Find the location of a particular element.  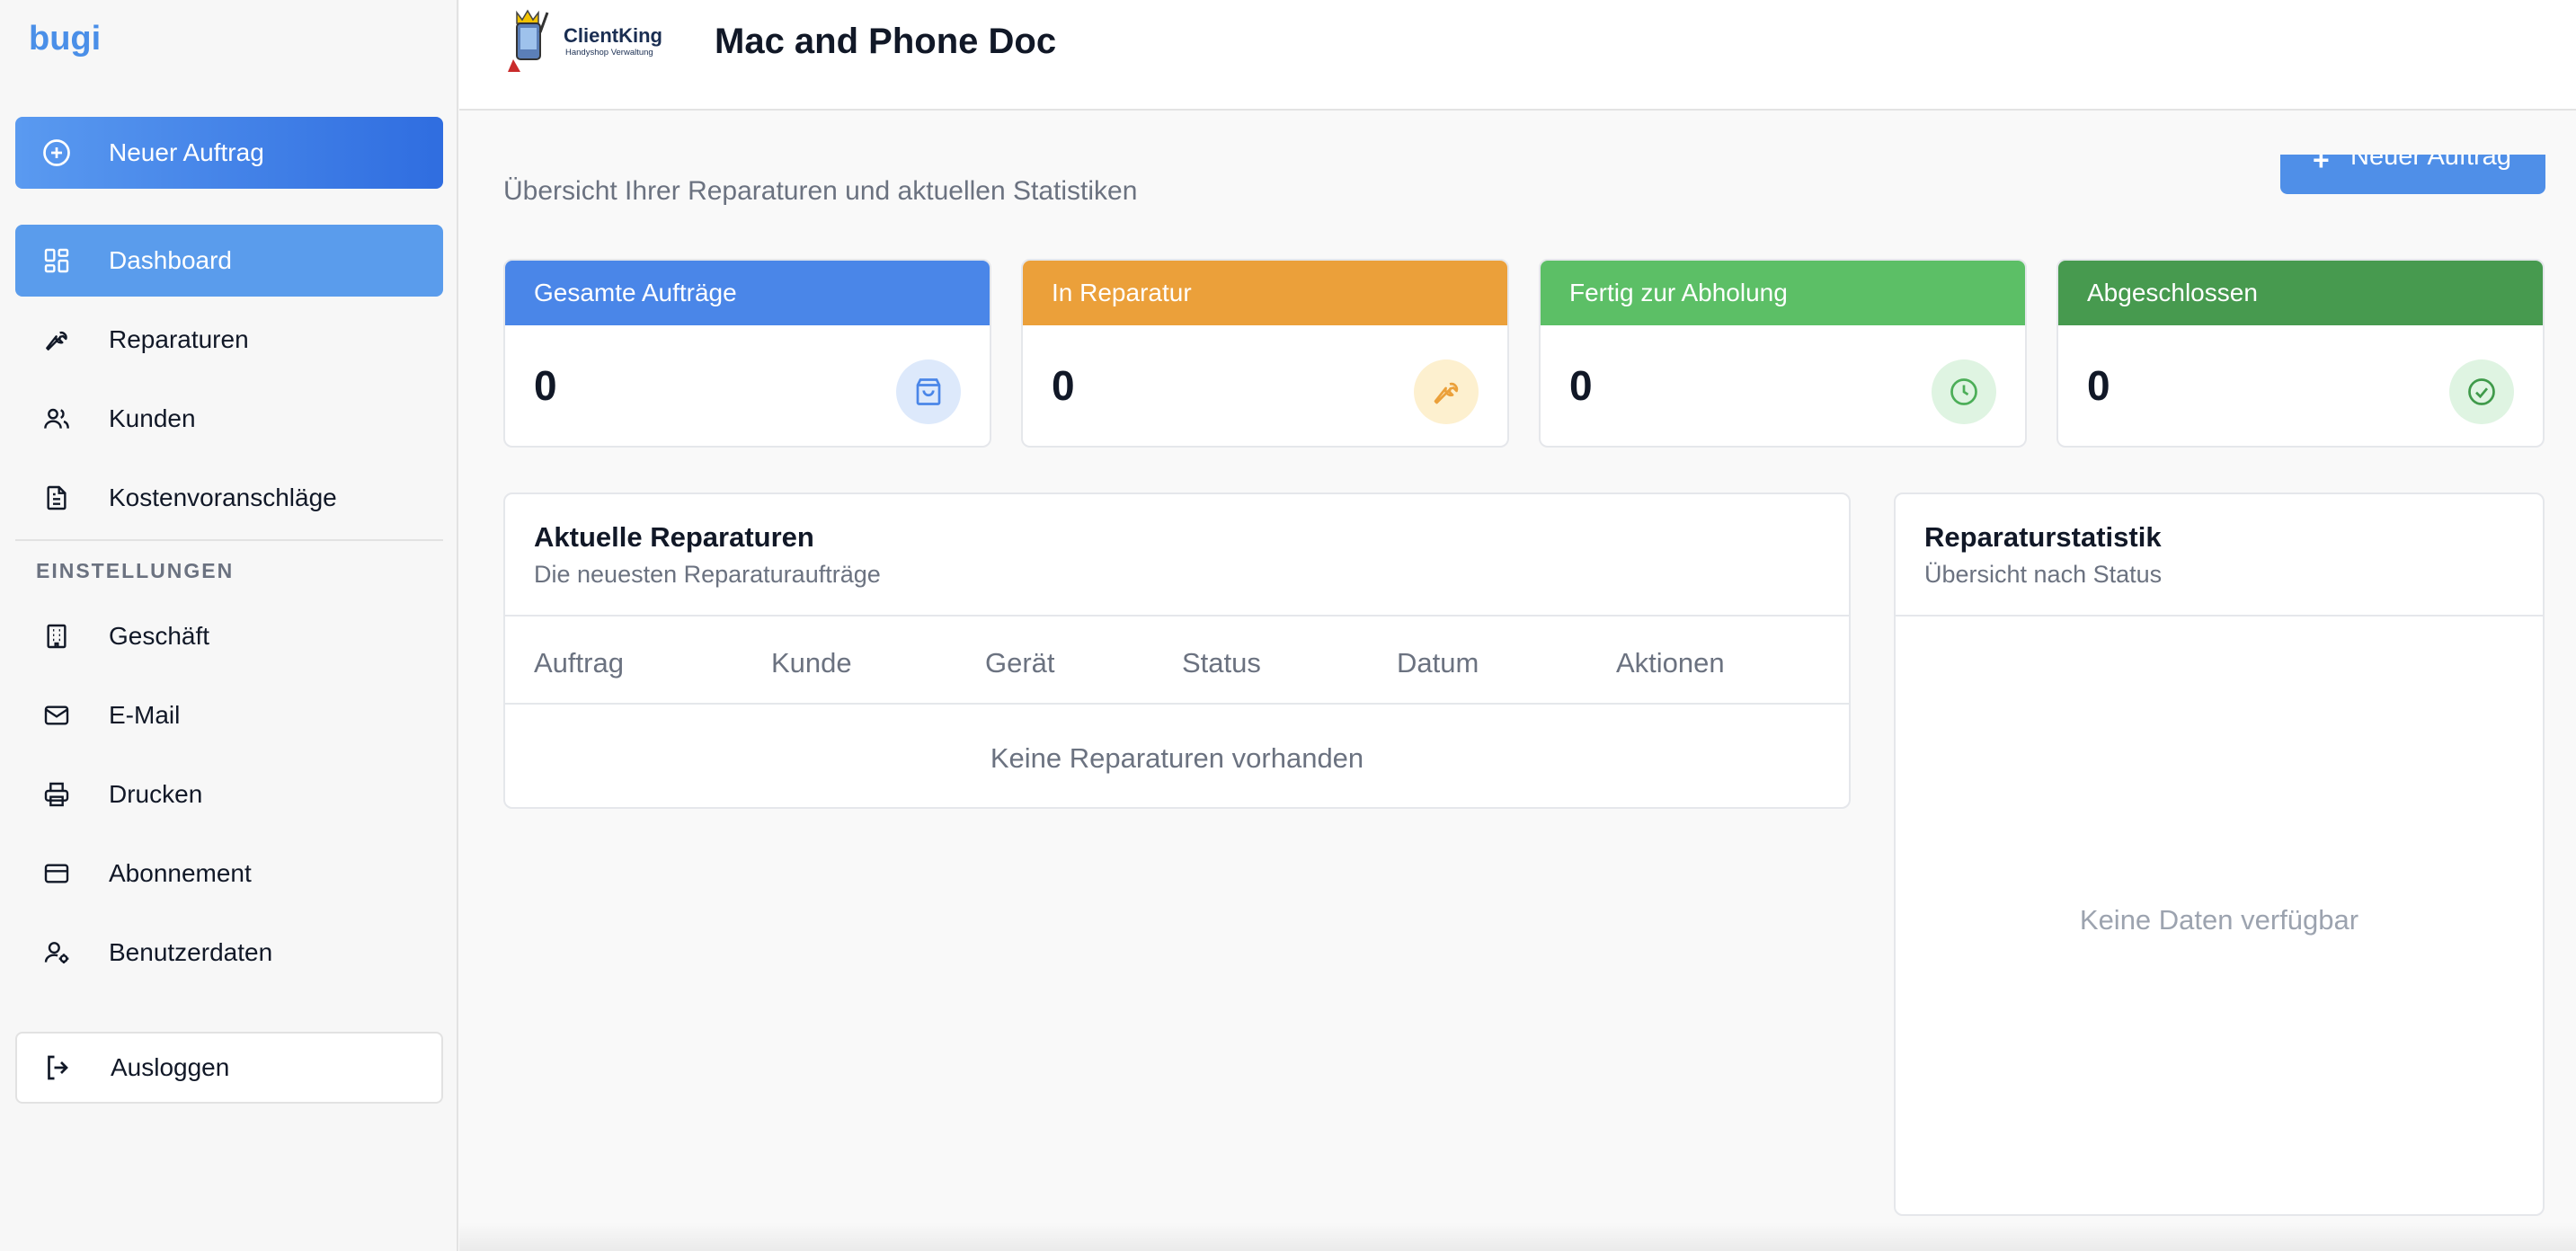

no-data-text: Keine Daten verfügbar is located at coordinates (2219, 920).